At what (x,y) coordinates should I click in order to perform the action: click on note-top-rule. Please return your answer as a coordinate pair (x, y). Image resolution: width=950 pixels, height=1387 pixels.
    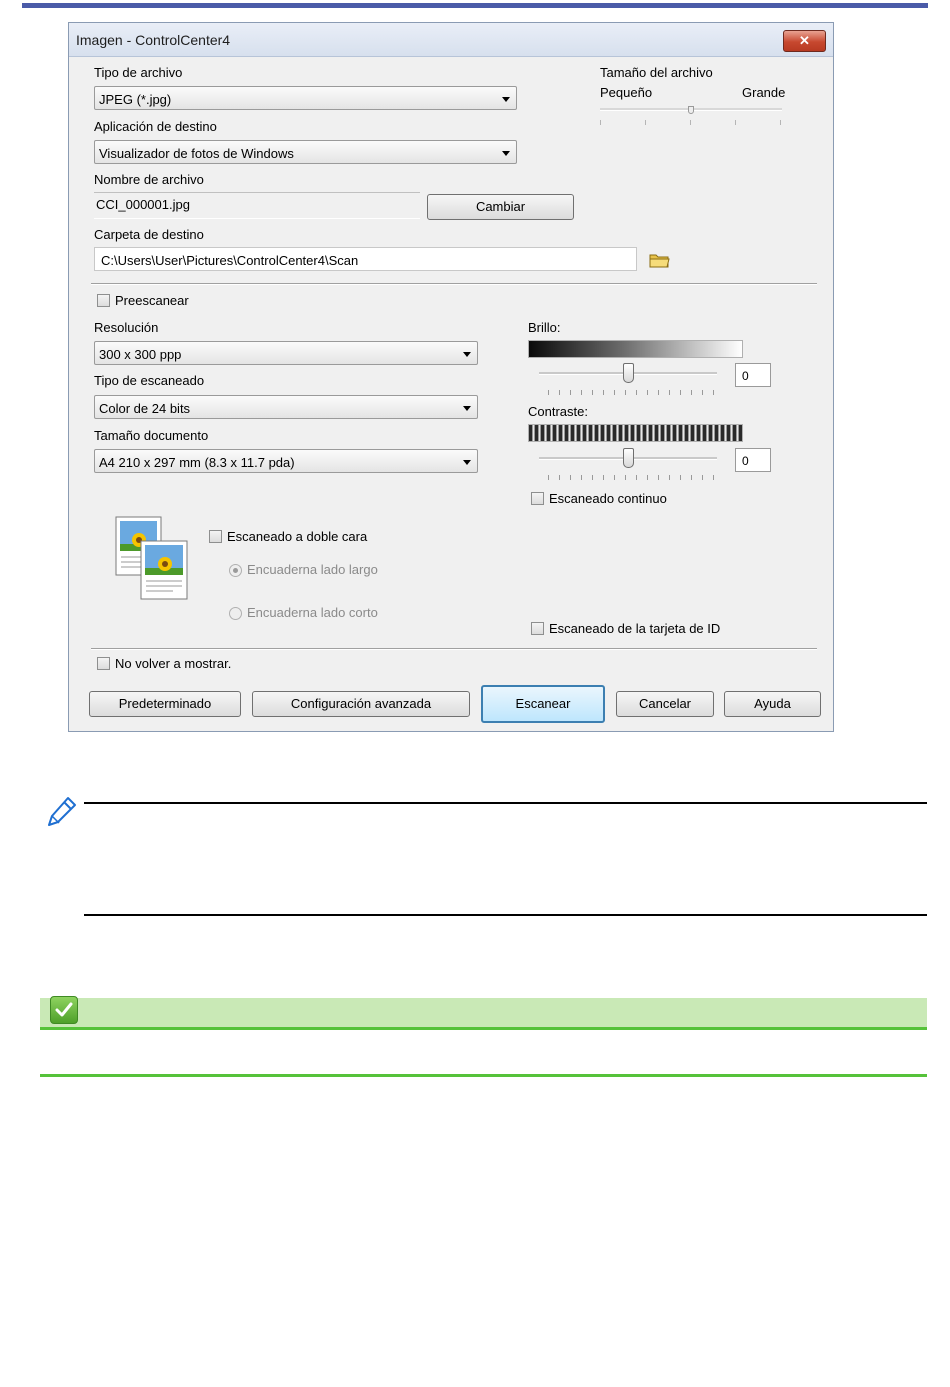
    Looking at the image, I should click on (505, 803).